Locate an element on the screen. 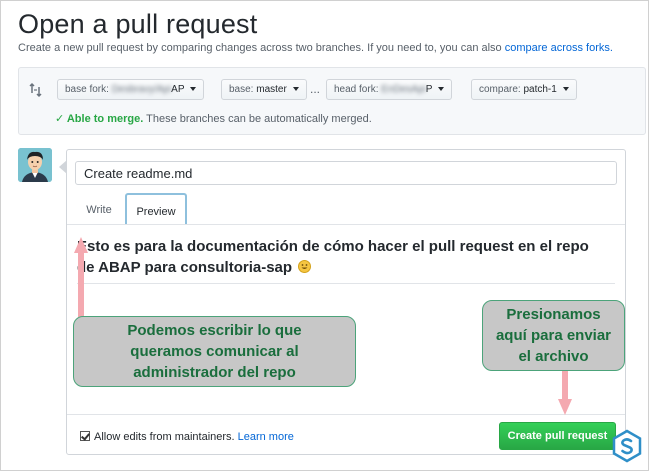  tab-divider is located at coordinates (346, 224).